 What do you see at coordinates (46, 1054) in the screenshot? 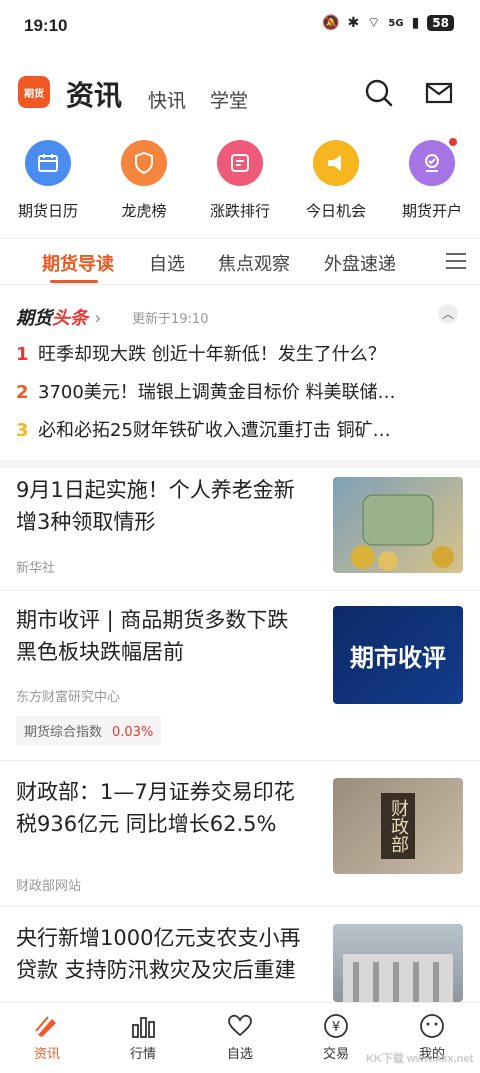
I see `nav-label: 资讯` at bounding box center [46, 1054].